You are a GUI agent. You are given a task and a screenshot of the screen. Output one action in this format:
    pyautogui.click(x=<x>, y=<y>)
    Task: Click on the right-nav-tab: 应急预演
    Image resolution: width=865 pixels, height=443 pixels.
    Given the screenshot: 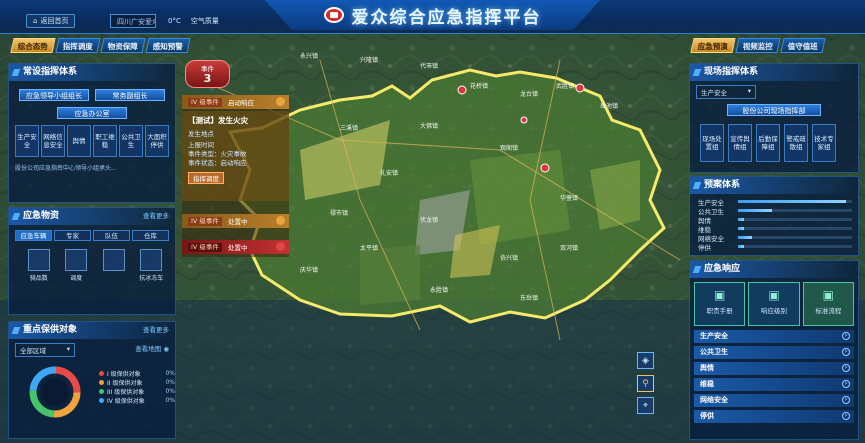 What is the action you would take?
    pyautogui.click(x=713, y=45)
    